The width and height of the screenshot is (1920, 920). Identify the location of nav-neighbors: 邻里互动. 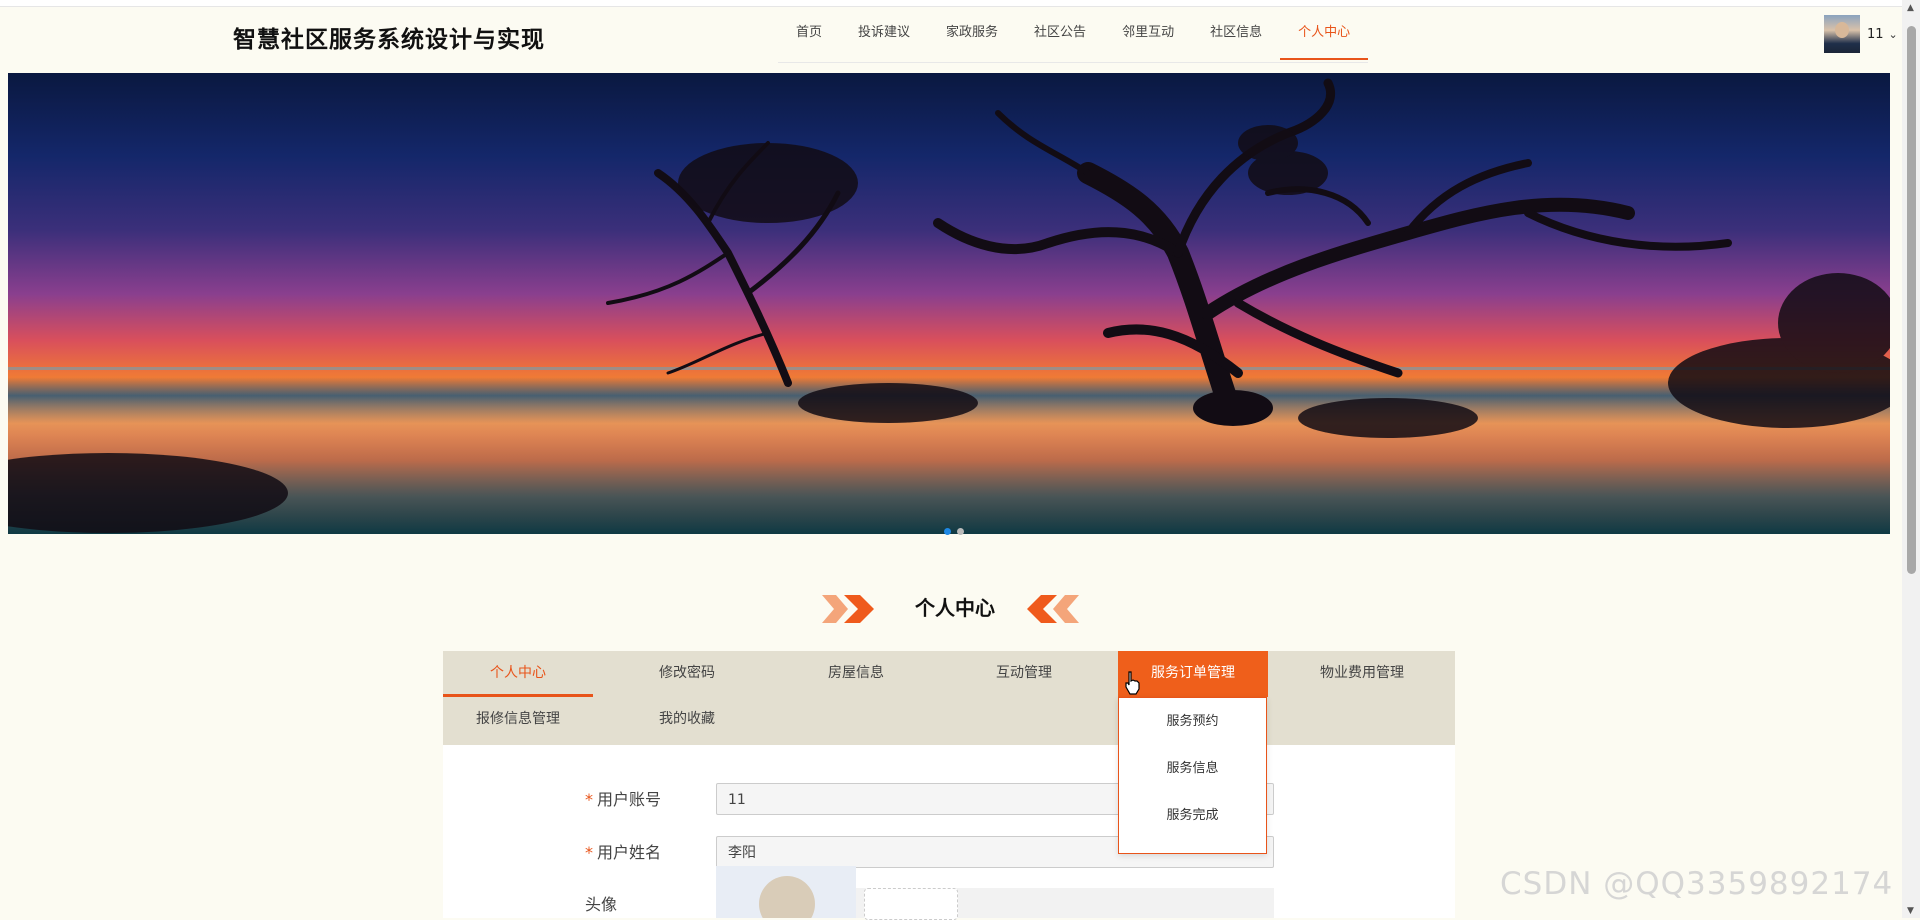
(1148, 34).